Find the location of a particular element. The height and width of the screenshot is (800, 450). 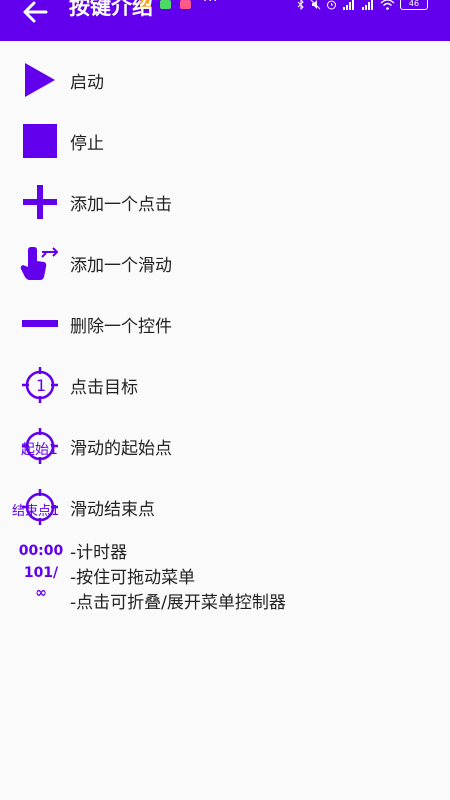

status-icons: 46 is located at coordinates (362, 5).